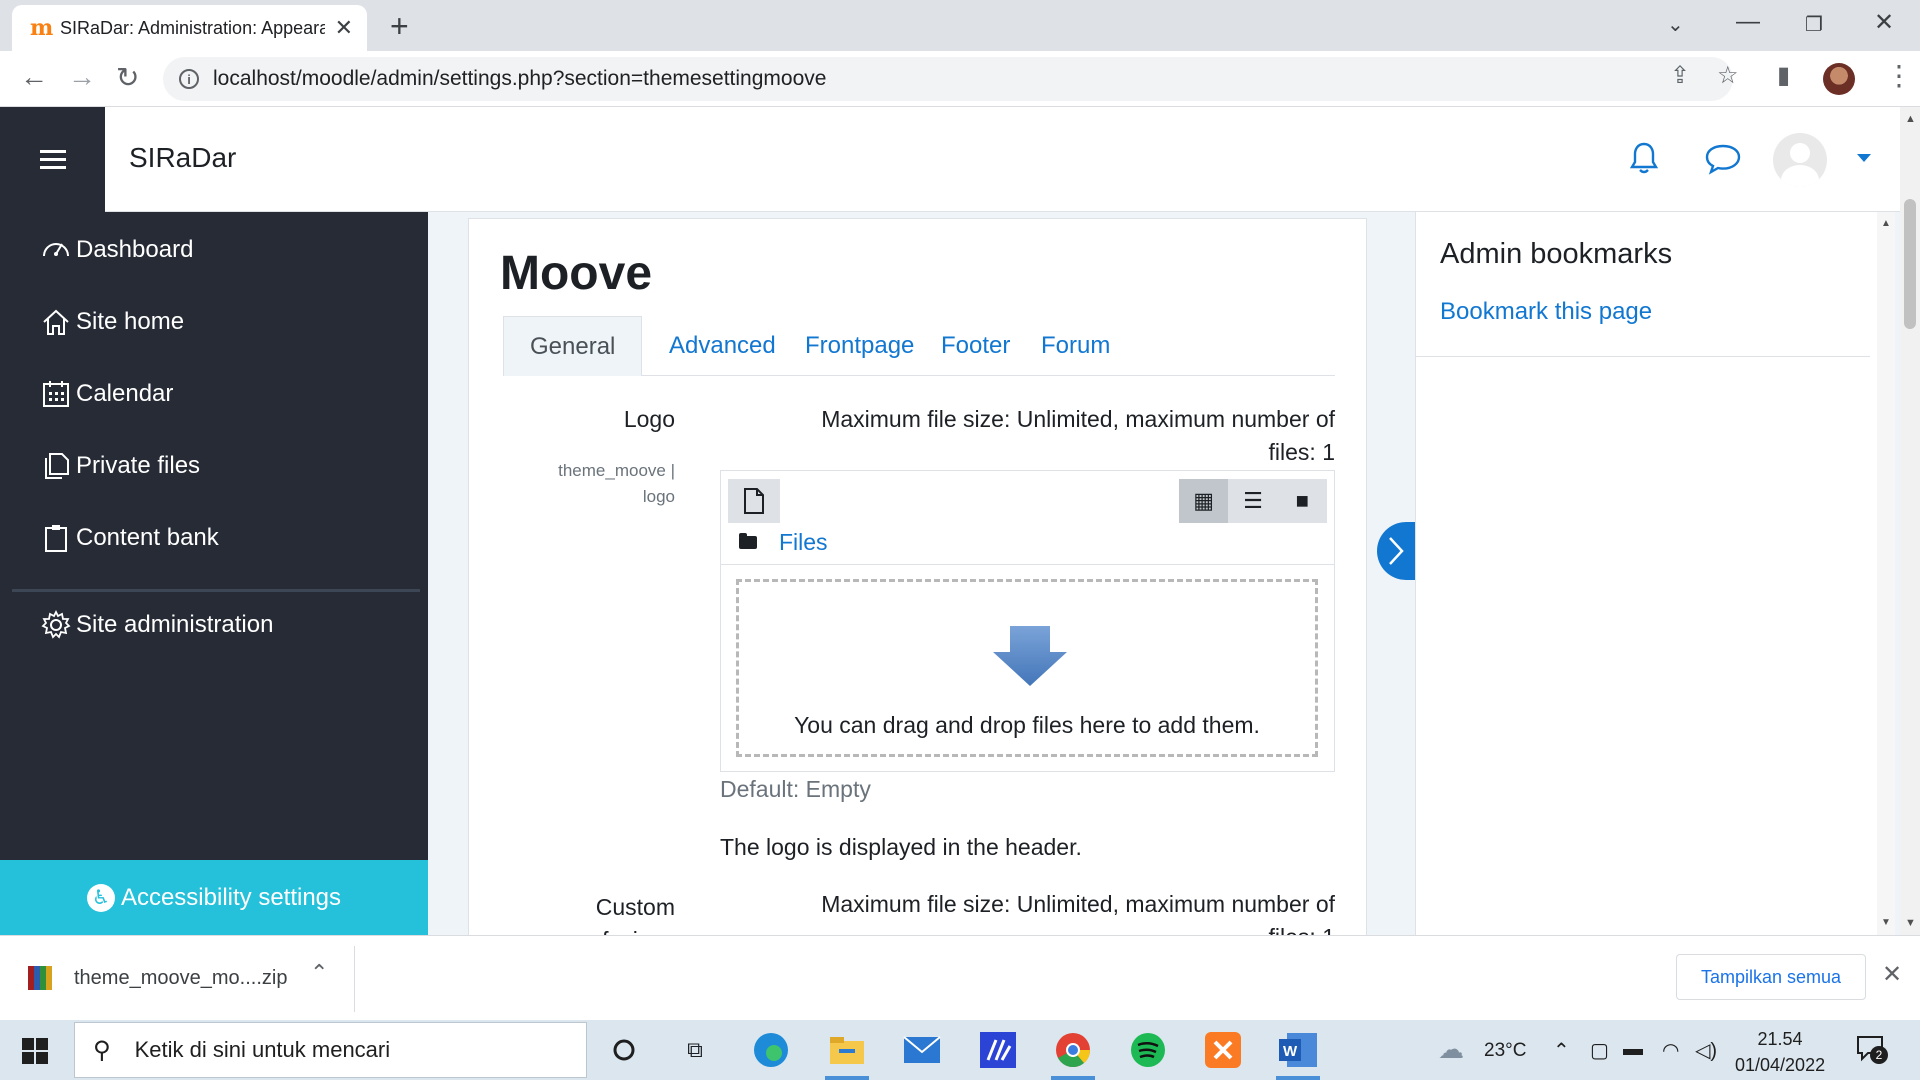 This screenshot has height=1080, width=1920. Describe the element at coordinates (1748, 22) in the screenshot. I see `minimize-icon: —` at that location.